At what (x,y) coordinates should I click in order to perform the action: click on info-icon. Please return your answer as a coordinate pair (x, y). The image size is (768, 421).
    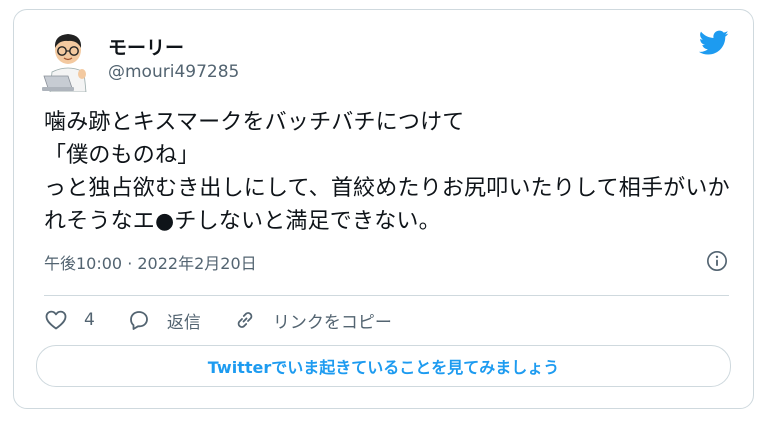
    Looking at the image, I should click on (717, 261).